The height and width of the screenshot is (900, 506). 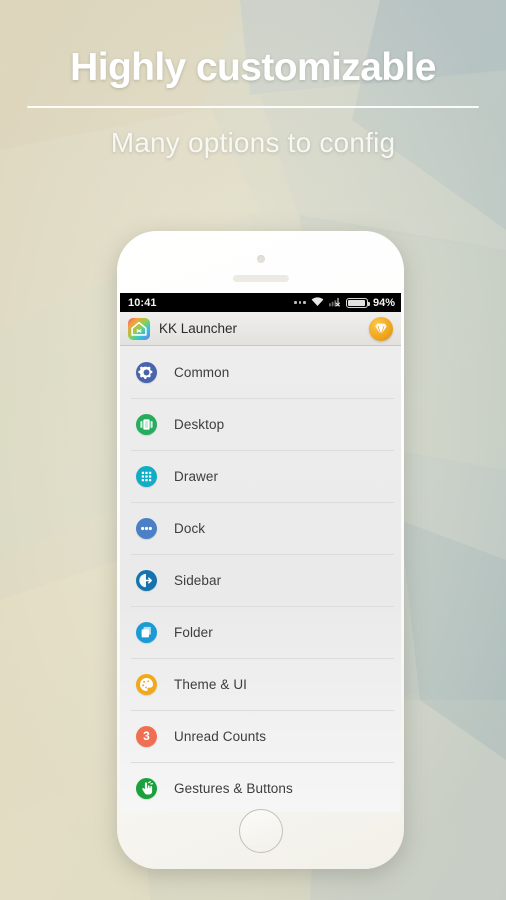 I want to click on list-item: Common, so click(x=260, y=372).